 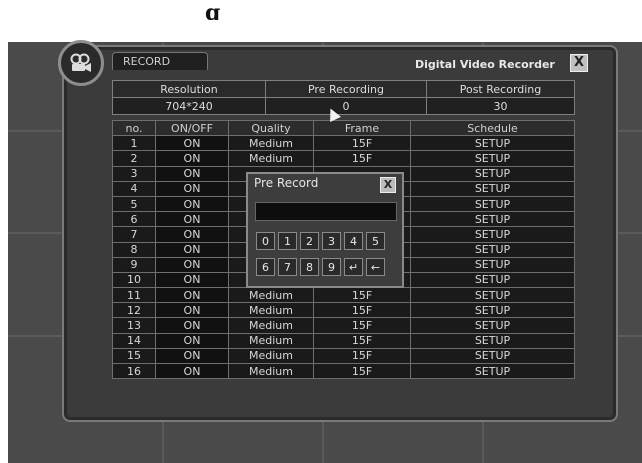 I want to click on keypad-key: 0, so click(x=265, y=241).